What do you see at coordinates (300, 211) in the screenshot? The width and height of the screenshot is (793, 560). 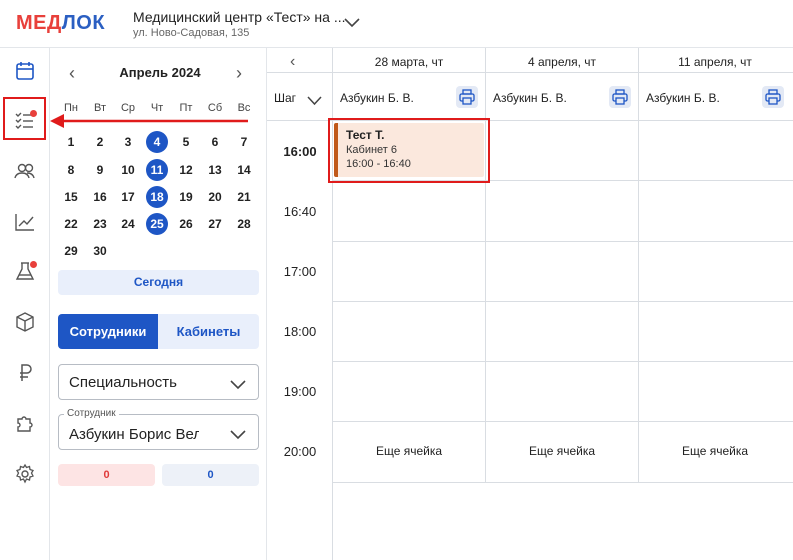 I see `time-label: 16:40` at bounding box center [300, 211].